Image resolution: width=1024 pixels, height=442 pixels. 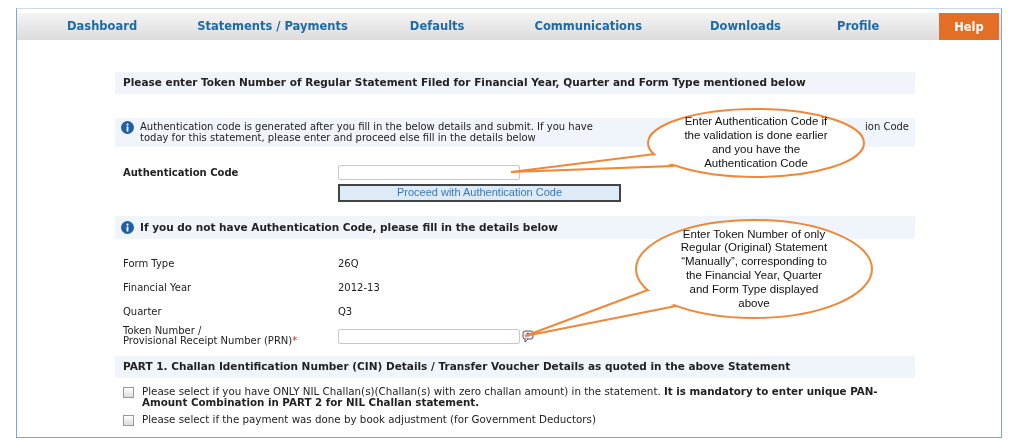 What do you see at coordinates (272, 26) in the screenshot?
I see `nav-link: Statements / Payments` at bounding box center [272, 26].